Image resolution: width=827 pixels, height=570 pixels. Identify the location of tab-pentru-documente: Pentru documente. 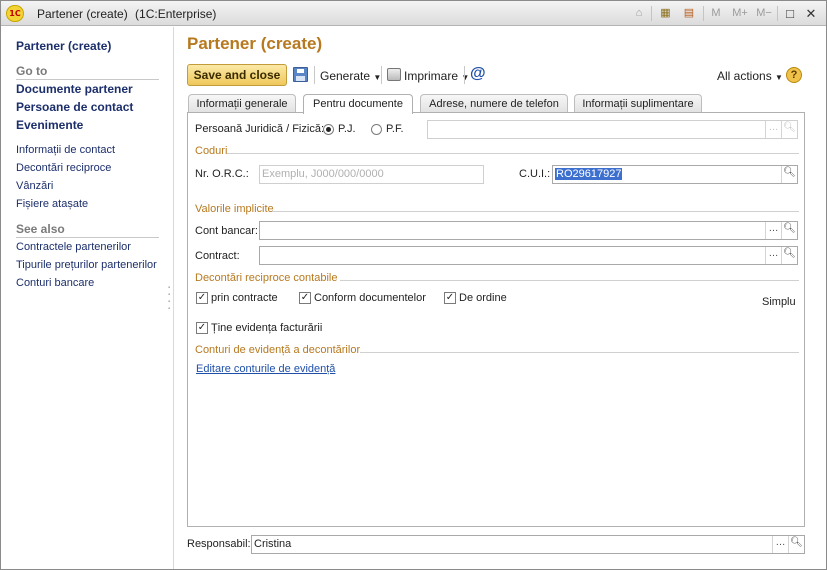
(358, 104).